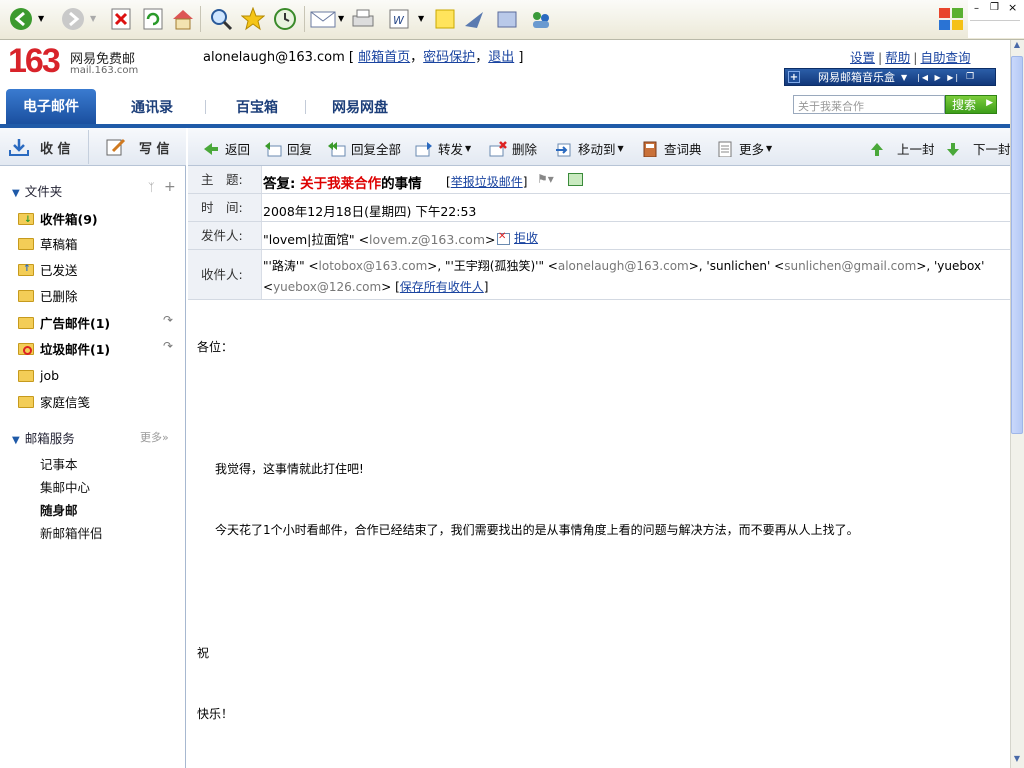  I want to click on recipient-email: lotobox@163.com, so click(373, 266).